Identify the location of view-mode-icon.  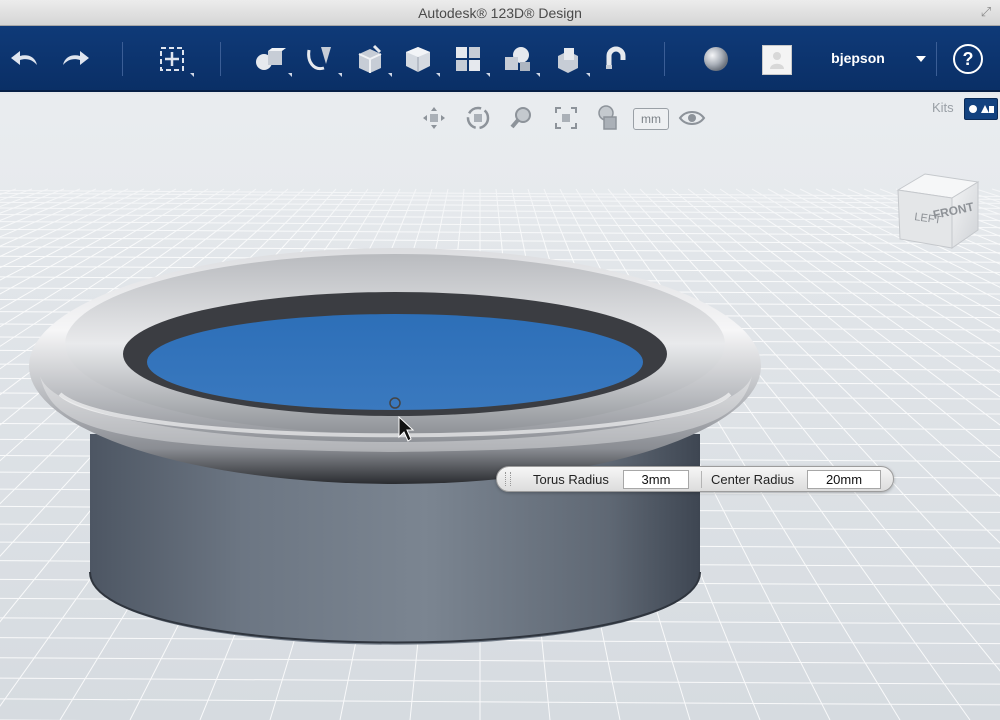
(607, 117).